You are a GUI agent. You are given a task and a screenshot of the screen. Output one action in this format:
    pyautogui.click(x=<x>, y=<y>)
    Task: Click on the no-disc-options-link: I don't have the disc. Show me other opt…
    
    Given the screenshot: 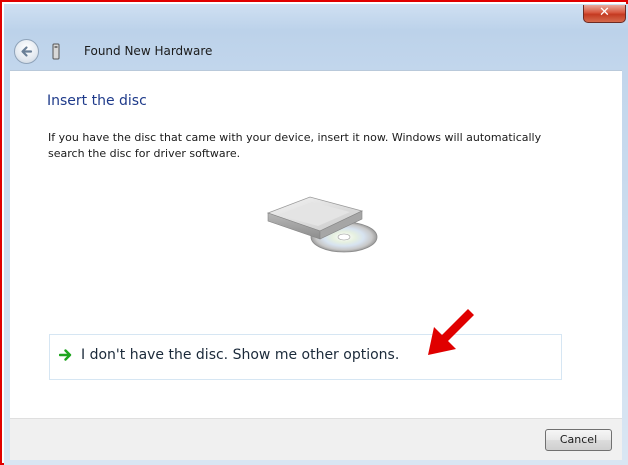 What is the action you would take?
    pyautogui.click(x=305, y=357)
    